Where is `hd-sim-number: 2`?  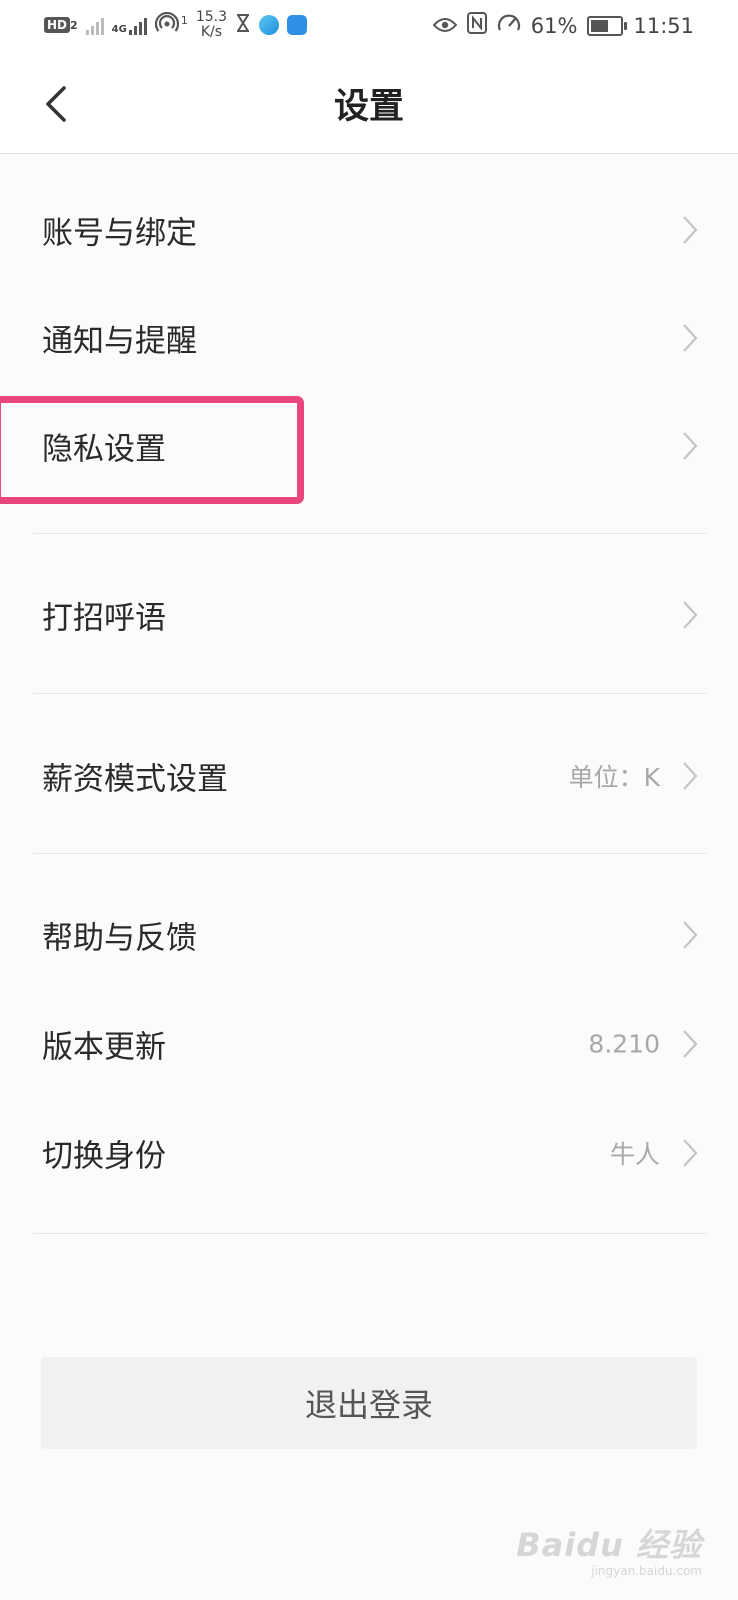
hd-sim-number: 2 is located at coordinates (74, 25).